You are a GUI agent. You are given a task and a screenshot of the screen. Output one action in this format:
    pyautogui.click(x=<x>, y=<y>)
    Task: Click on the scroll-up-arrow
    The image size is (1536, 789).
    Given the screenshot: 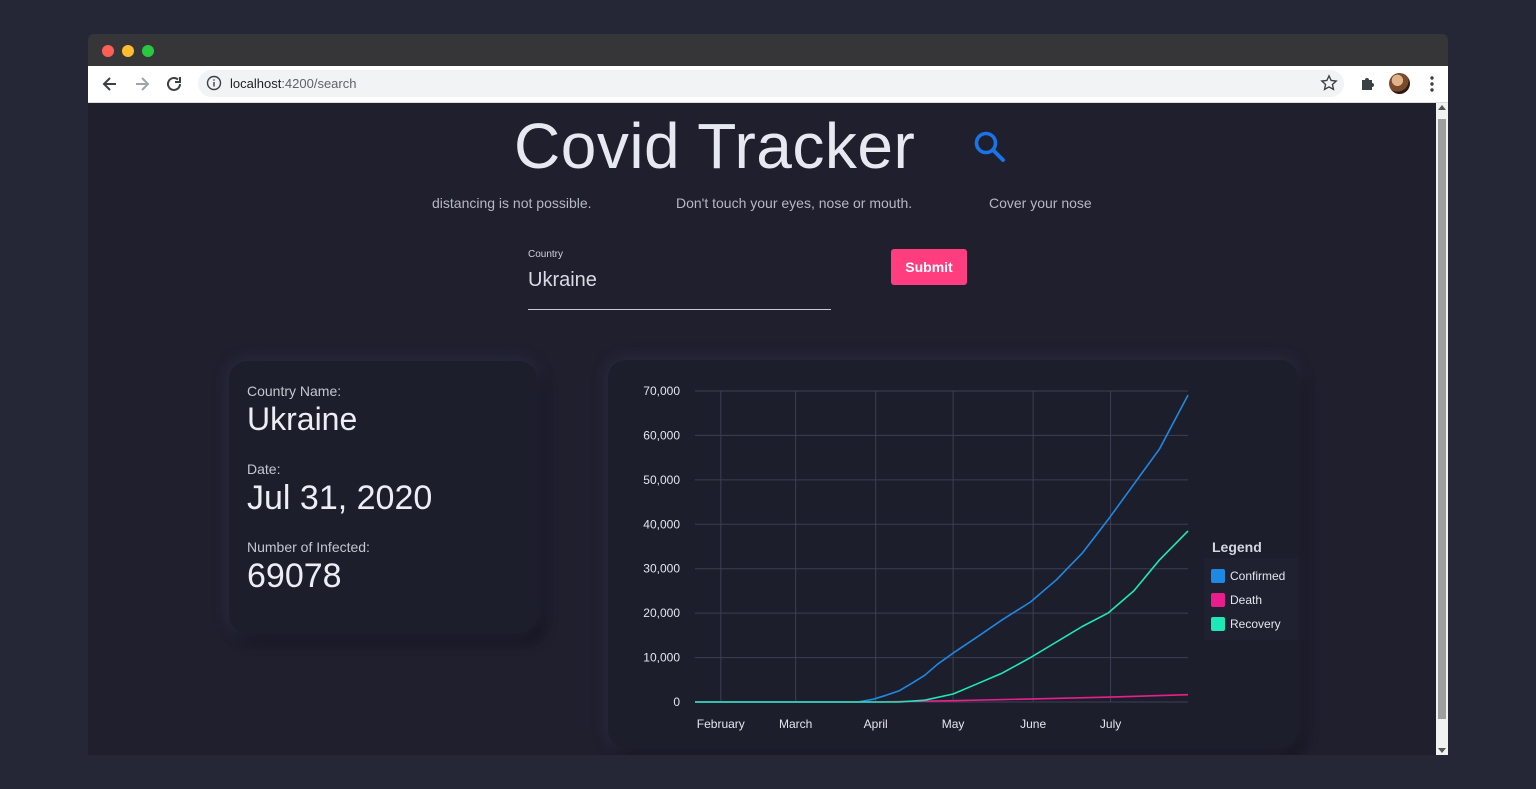 What is the action you would take?
    pyautogui.click(x=1442, y=107)
    